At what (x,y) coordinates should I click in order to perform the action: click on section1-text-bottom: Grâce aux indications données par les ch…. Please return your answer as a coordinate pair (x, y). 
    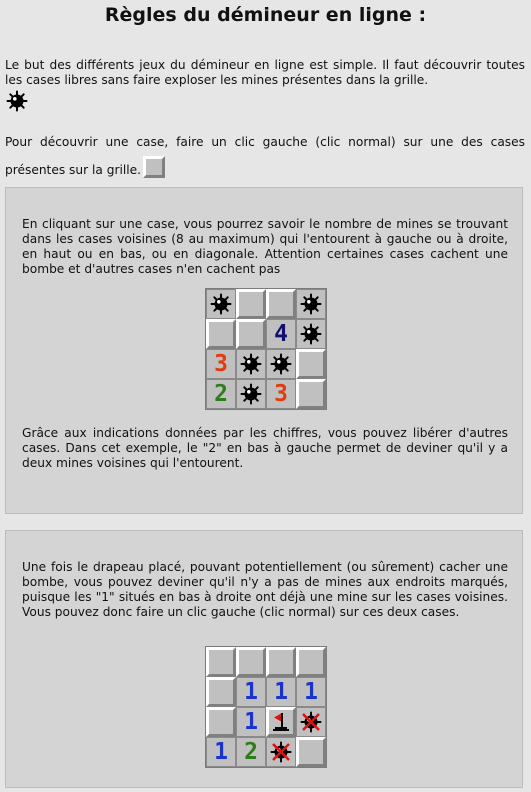
    Looking at the image, I should click on (265, 448).